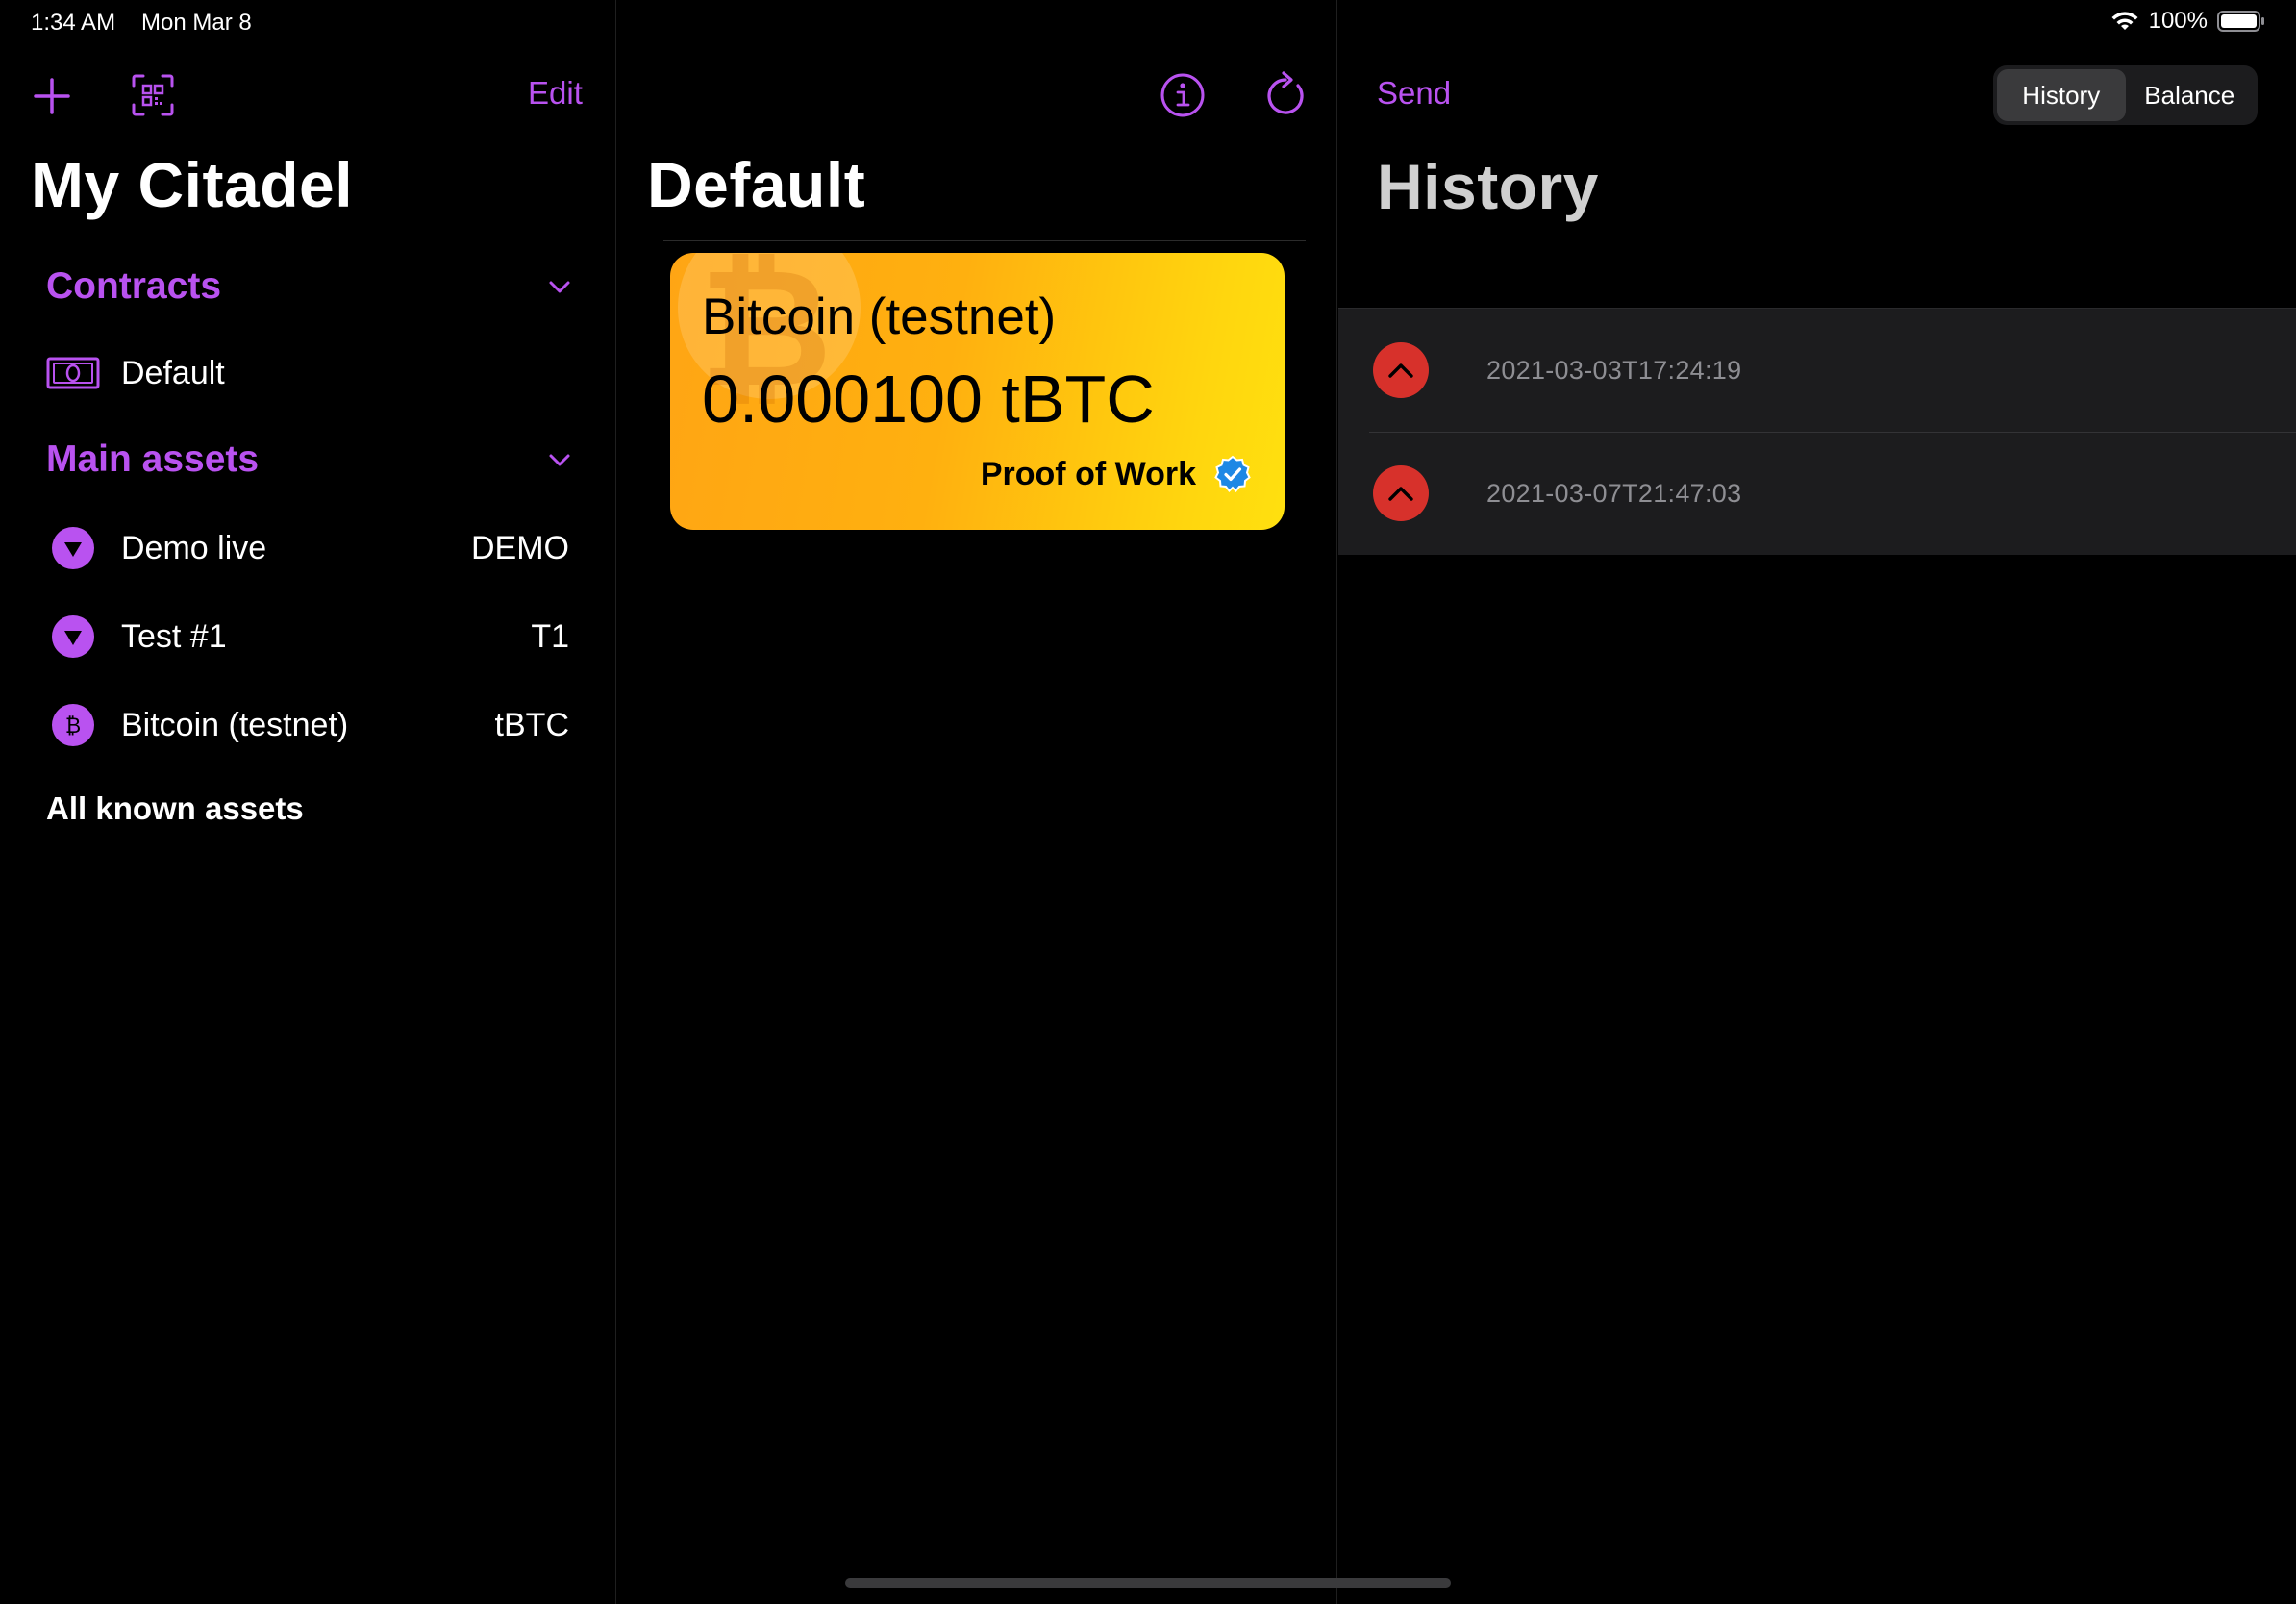  I want to click on verified-badge-icon, so click(1232, 474).